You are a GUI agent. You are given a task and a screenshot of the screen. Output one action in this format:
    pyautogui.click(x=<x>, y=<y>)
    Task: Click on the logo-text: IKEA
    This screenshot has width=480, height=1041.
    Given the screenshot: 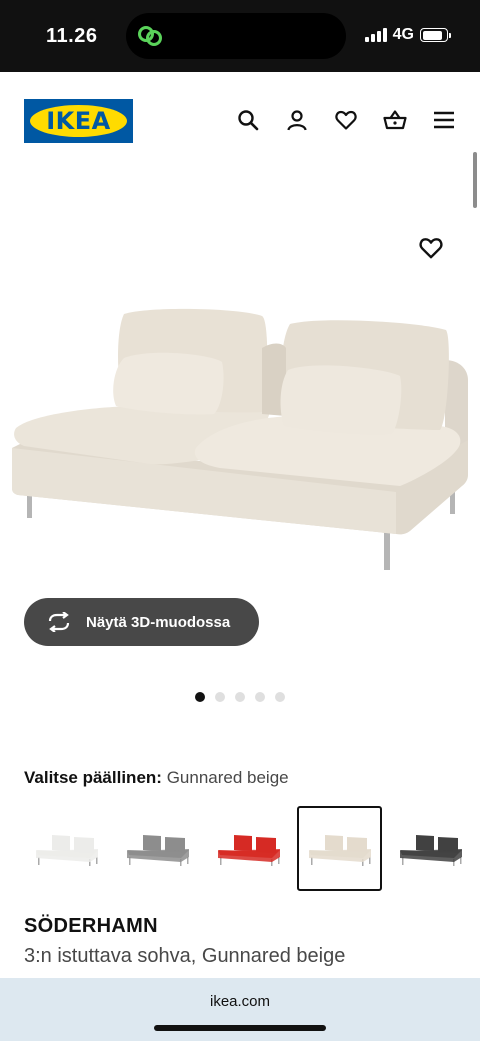 What is the action you would take?
    pyautogui.click(x=78, y=121)
    